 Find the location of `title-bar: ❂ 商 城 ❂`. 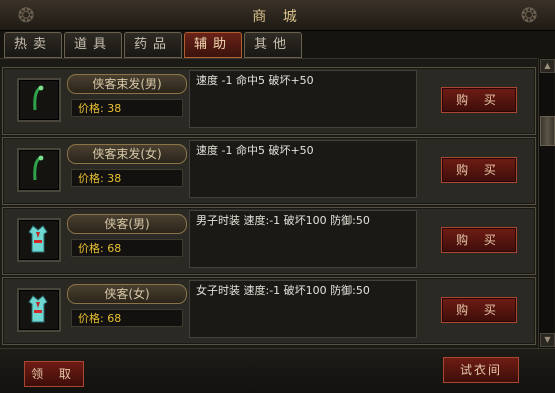

title-bar: ❂ 商 城 ❂ is located at coordinates (277, 15).